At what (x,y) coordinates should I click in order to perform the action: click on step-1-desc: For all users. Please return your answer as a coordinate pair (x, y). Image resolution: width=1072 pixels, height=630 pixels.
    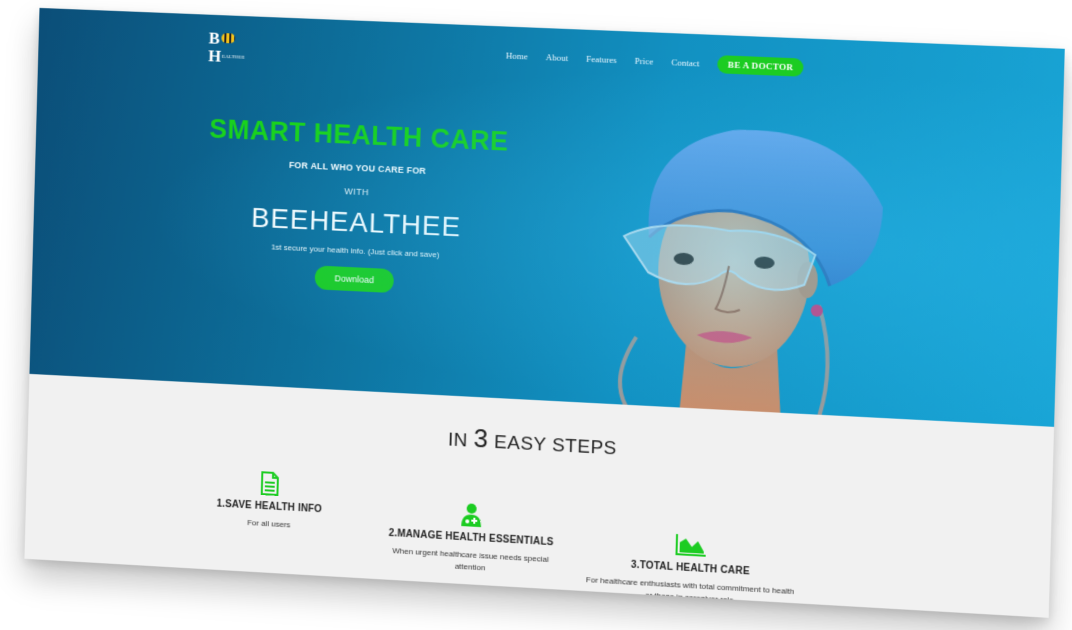
    Looking at the image, I should click on (269, 524).